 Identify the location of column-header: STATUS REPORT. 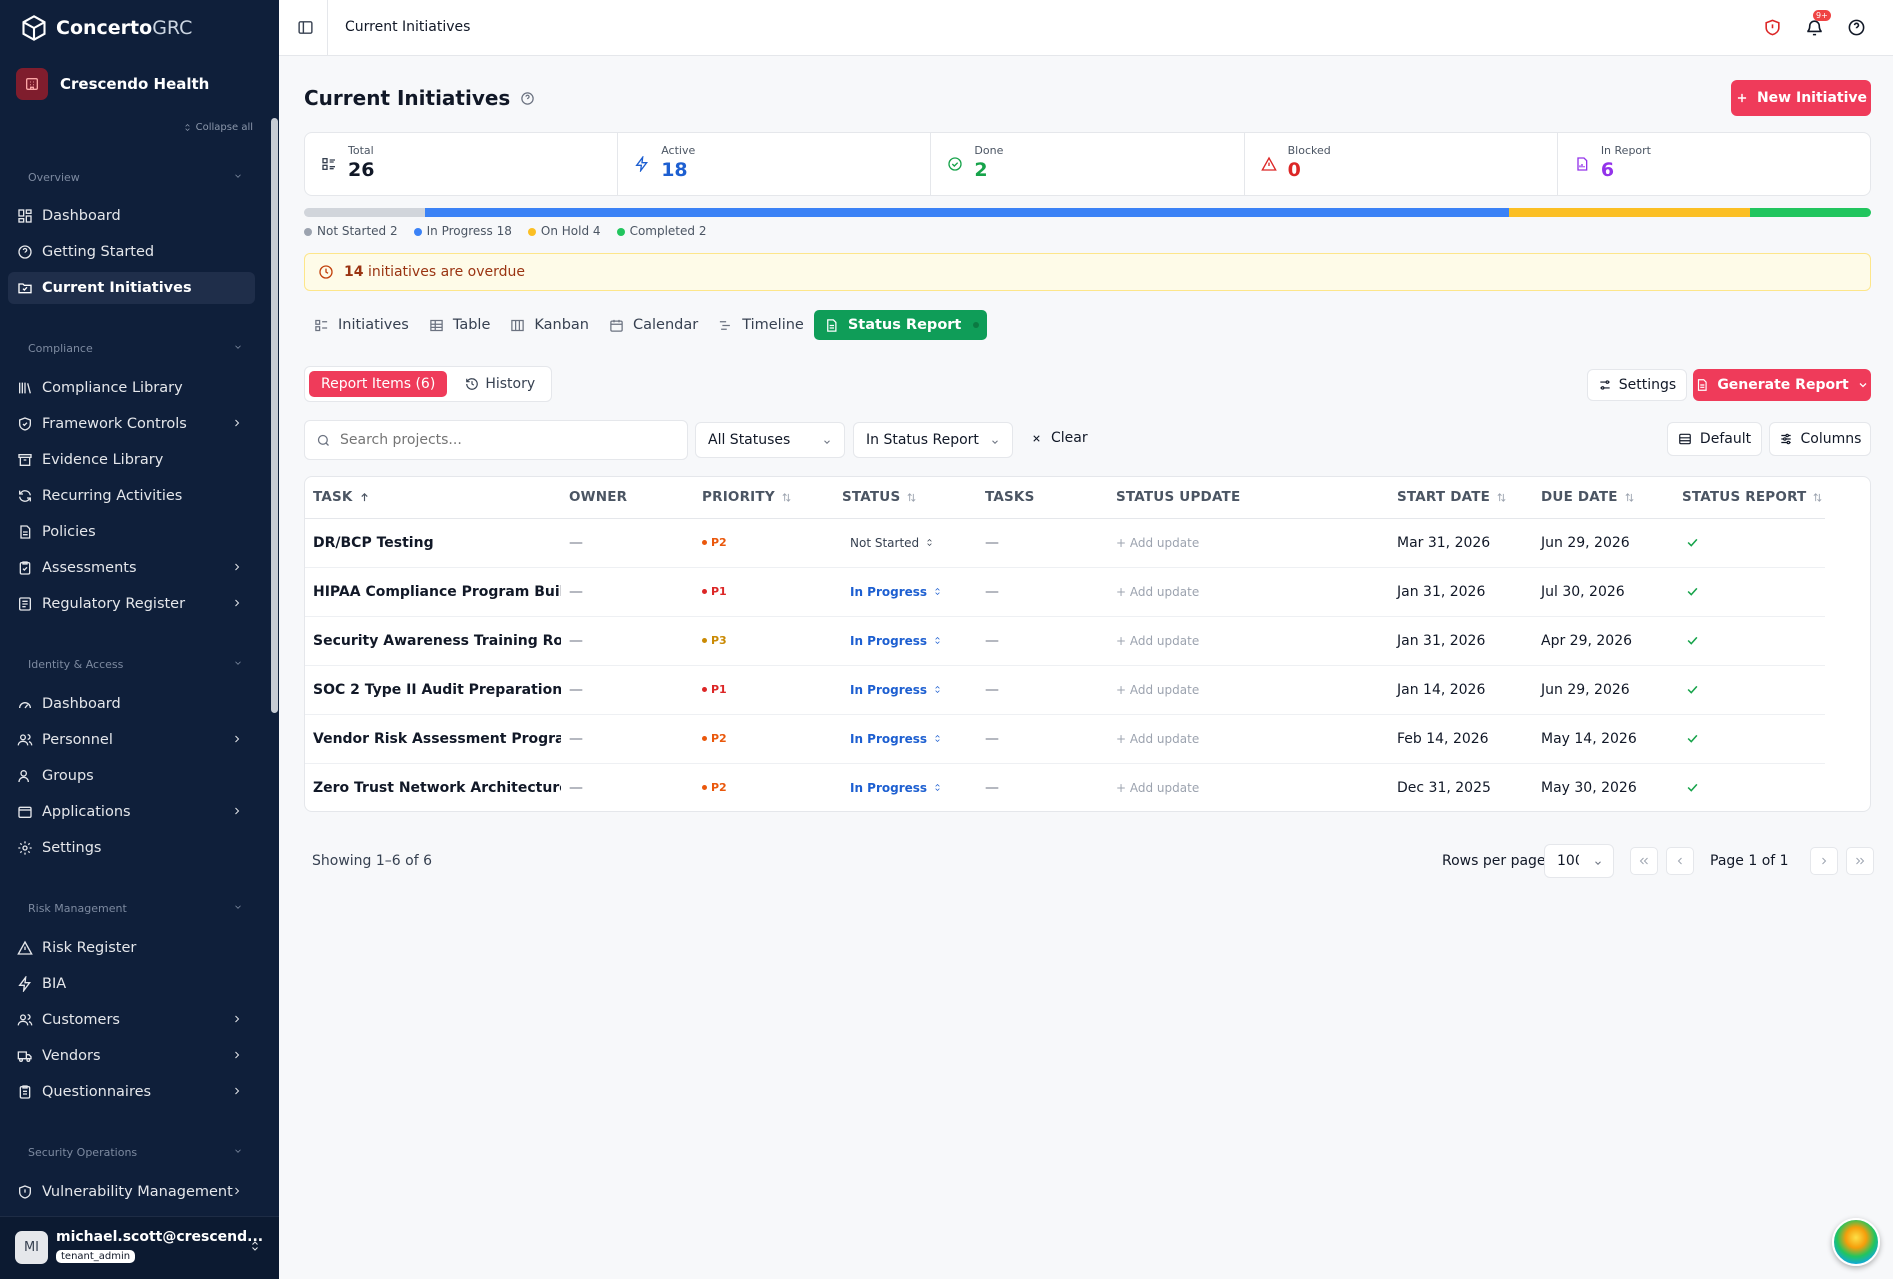
(1749, 498).